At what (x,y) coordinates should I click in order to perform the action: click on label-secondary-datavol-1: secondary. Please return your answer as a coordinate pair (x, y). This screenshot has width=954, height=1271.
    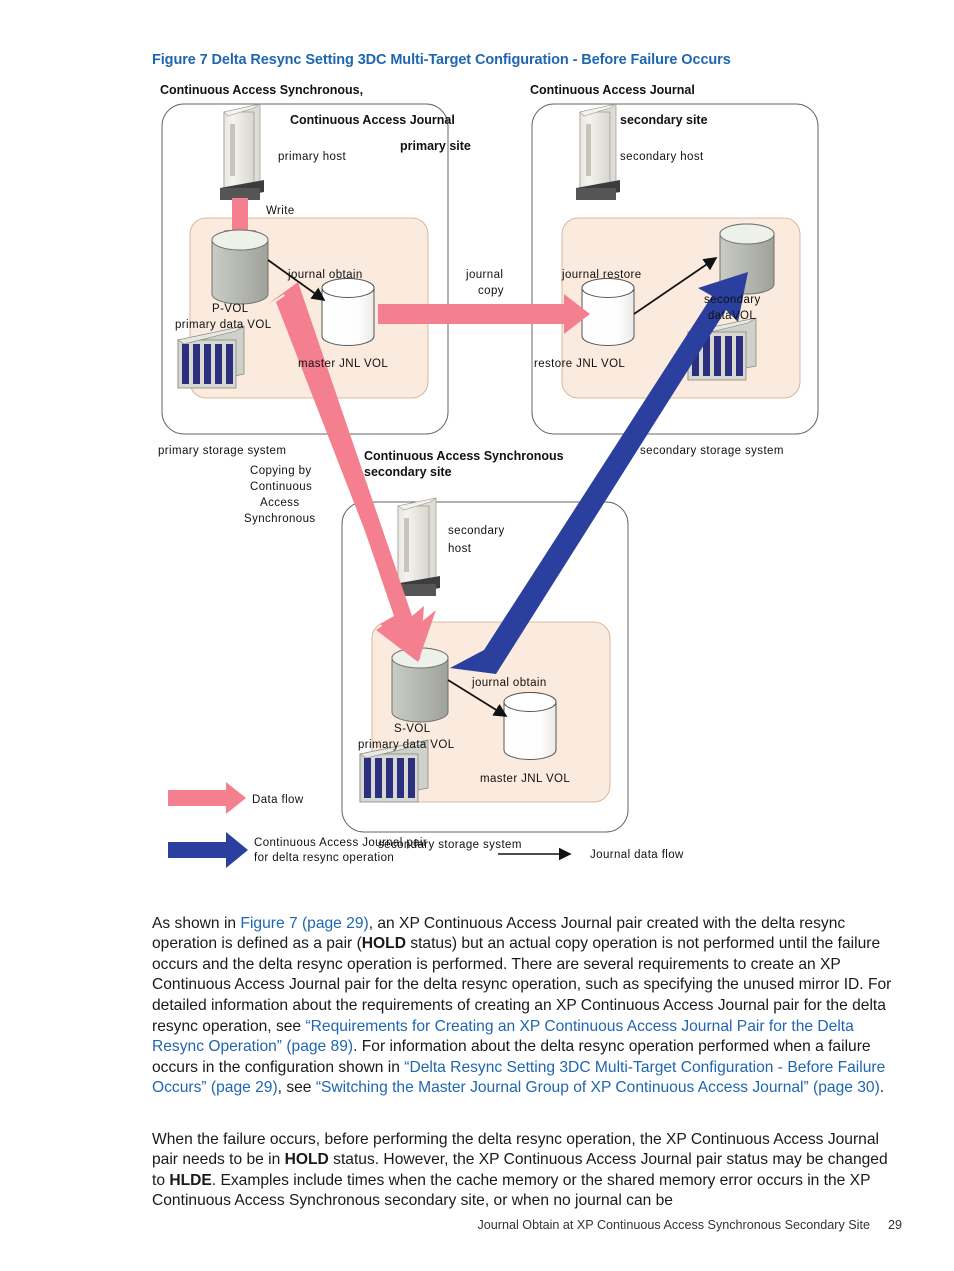
    Looking at the image, I should click on (732, 300).